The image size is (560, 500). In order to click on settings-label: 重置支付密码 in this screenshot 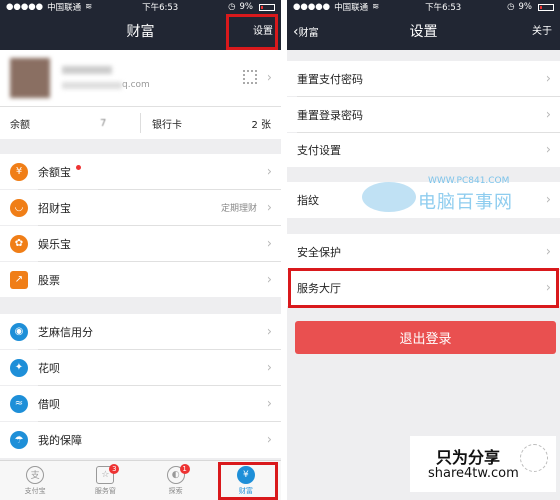, I will do `click(330, 79)`.